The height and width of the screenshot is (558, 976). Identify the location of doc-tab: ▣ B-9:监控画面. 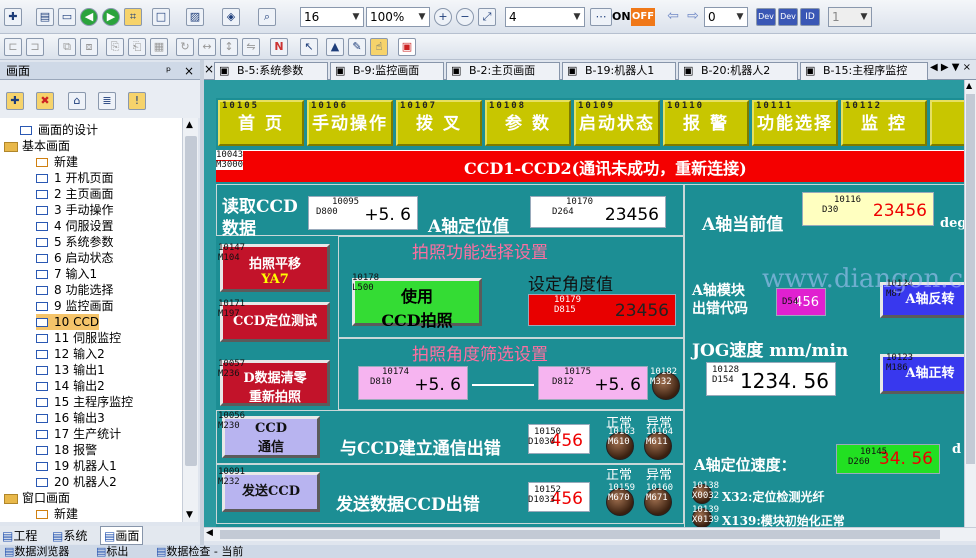
(387, 71).